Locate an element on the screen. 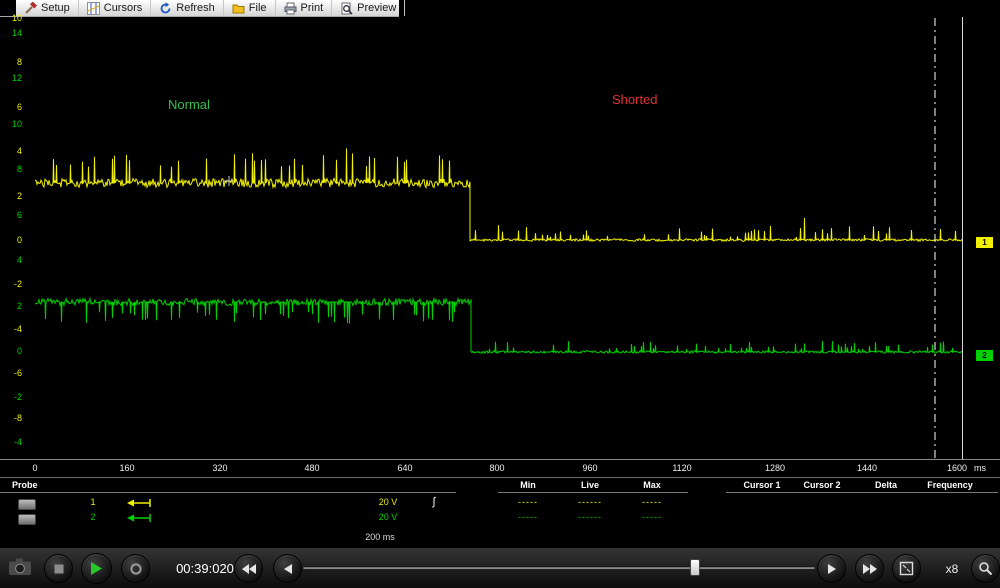 Image resolution: width=1000 pixels, height=588 pixels. values-underline is located at coordinates (593, 492).